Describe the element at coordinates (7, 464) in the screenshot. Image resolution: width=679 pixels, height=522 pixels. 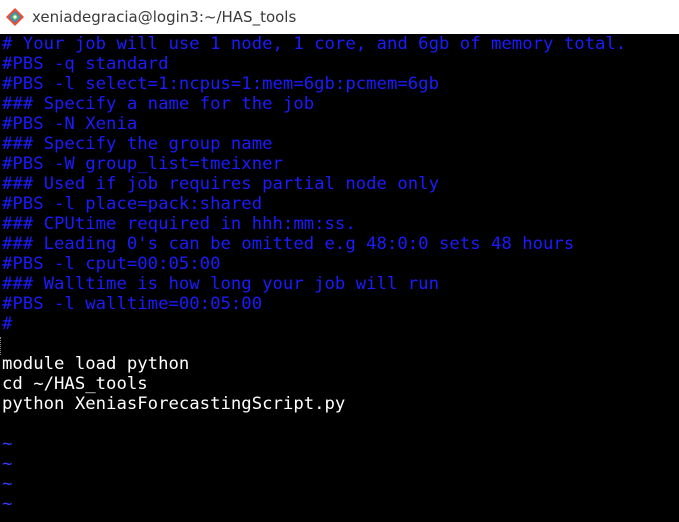
I see `empty-buffer-line-2: ~` at that location.